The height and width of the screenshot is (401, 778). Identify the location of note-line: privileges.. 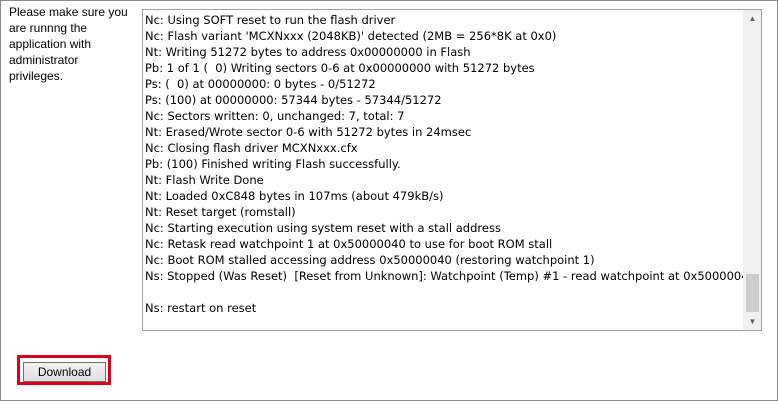
(36, 76).